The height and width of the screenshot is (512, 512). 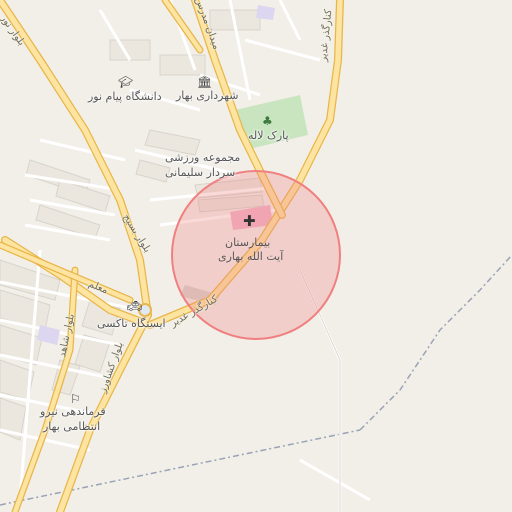 I want to click on municipality-icon: 🏛︎, so click(x=205, y=82).